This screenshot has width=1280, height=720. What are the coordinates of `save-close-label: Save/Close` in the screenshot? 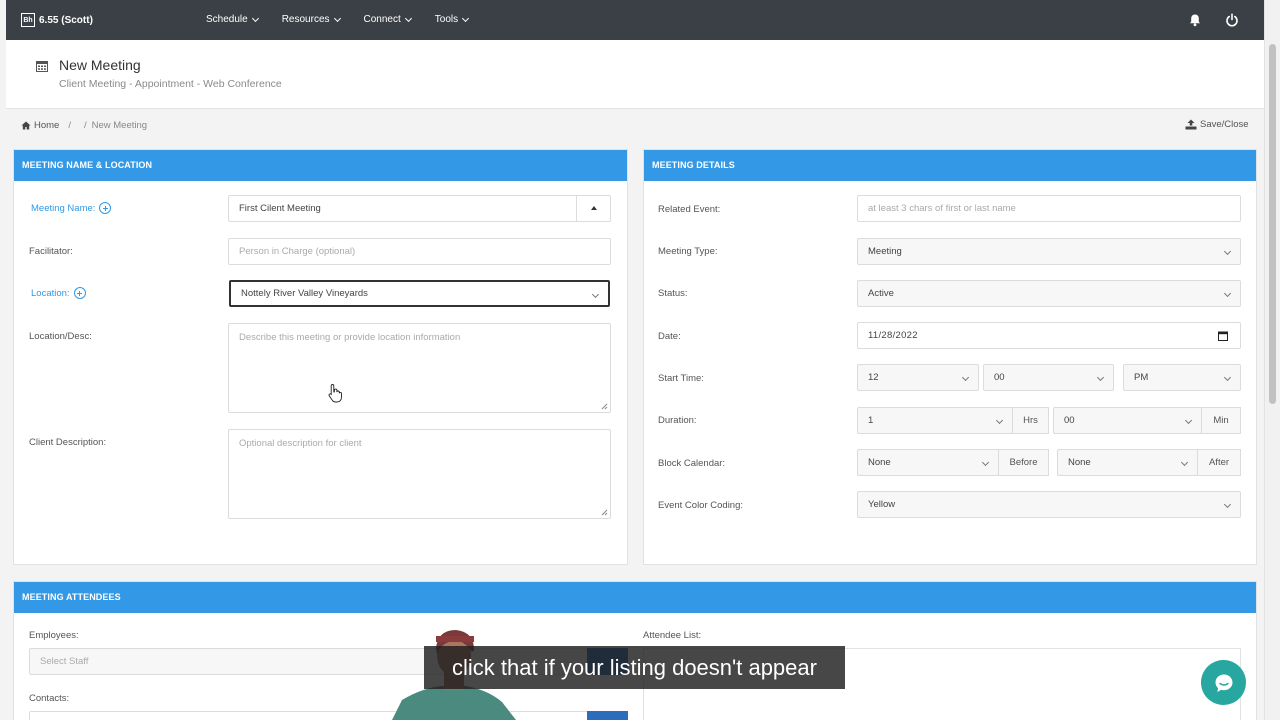 It's located at (1224, 124).